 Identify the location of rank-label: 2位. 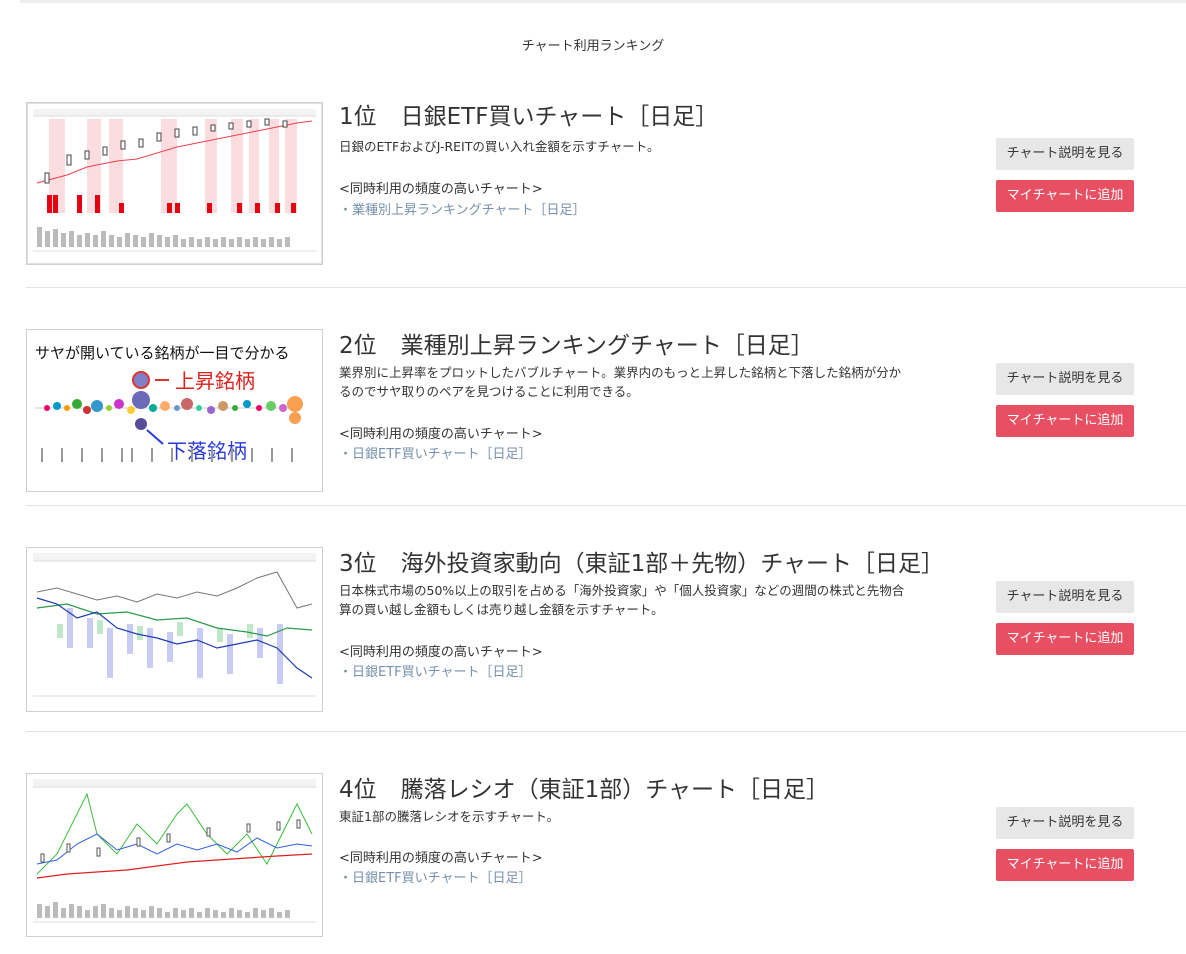
(358, 346).